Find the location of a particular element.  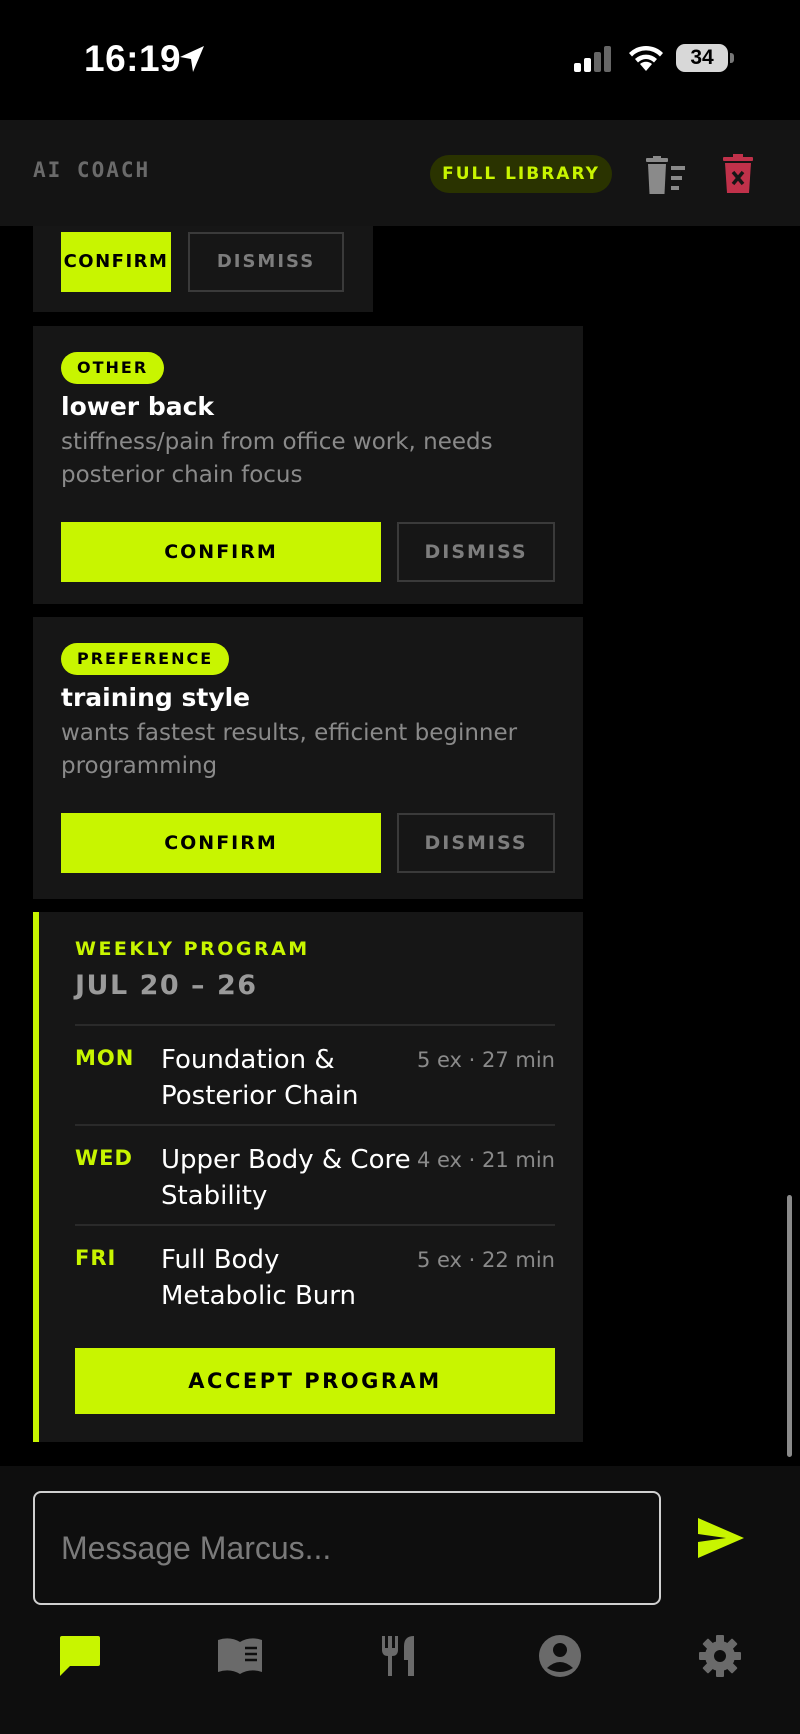

full-library-button: FULL LIBRARY is located at coordinates (521, 174).